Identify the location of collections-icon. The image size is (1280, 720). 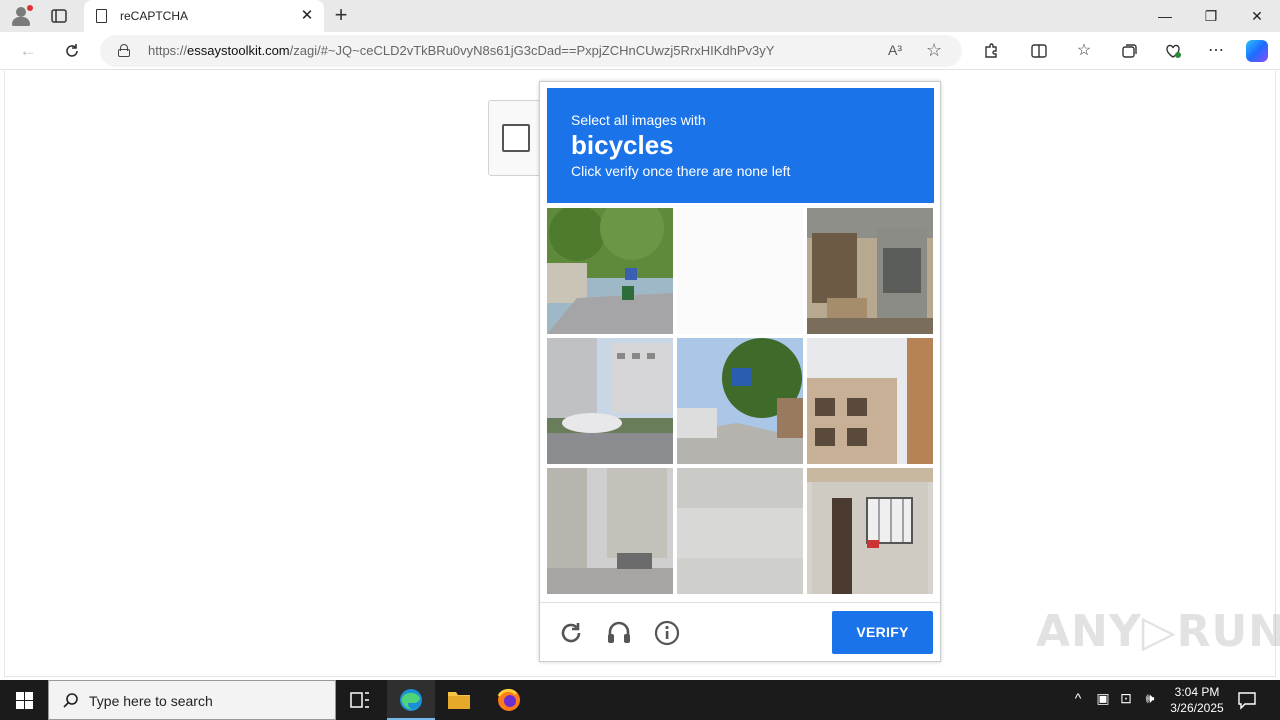
(1129, 51).